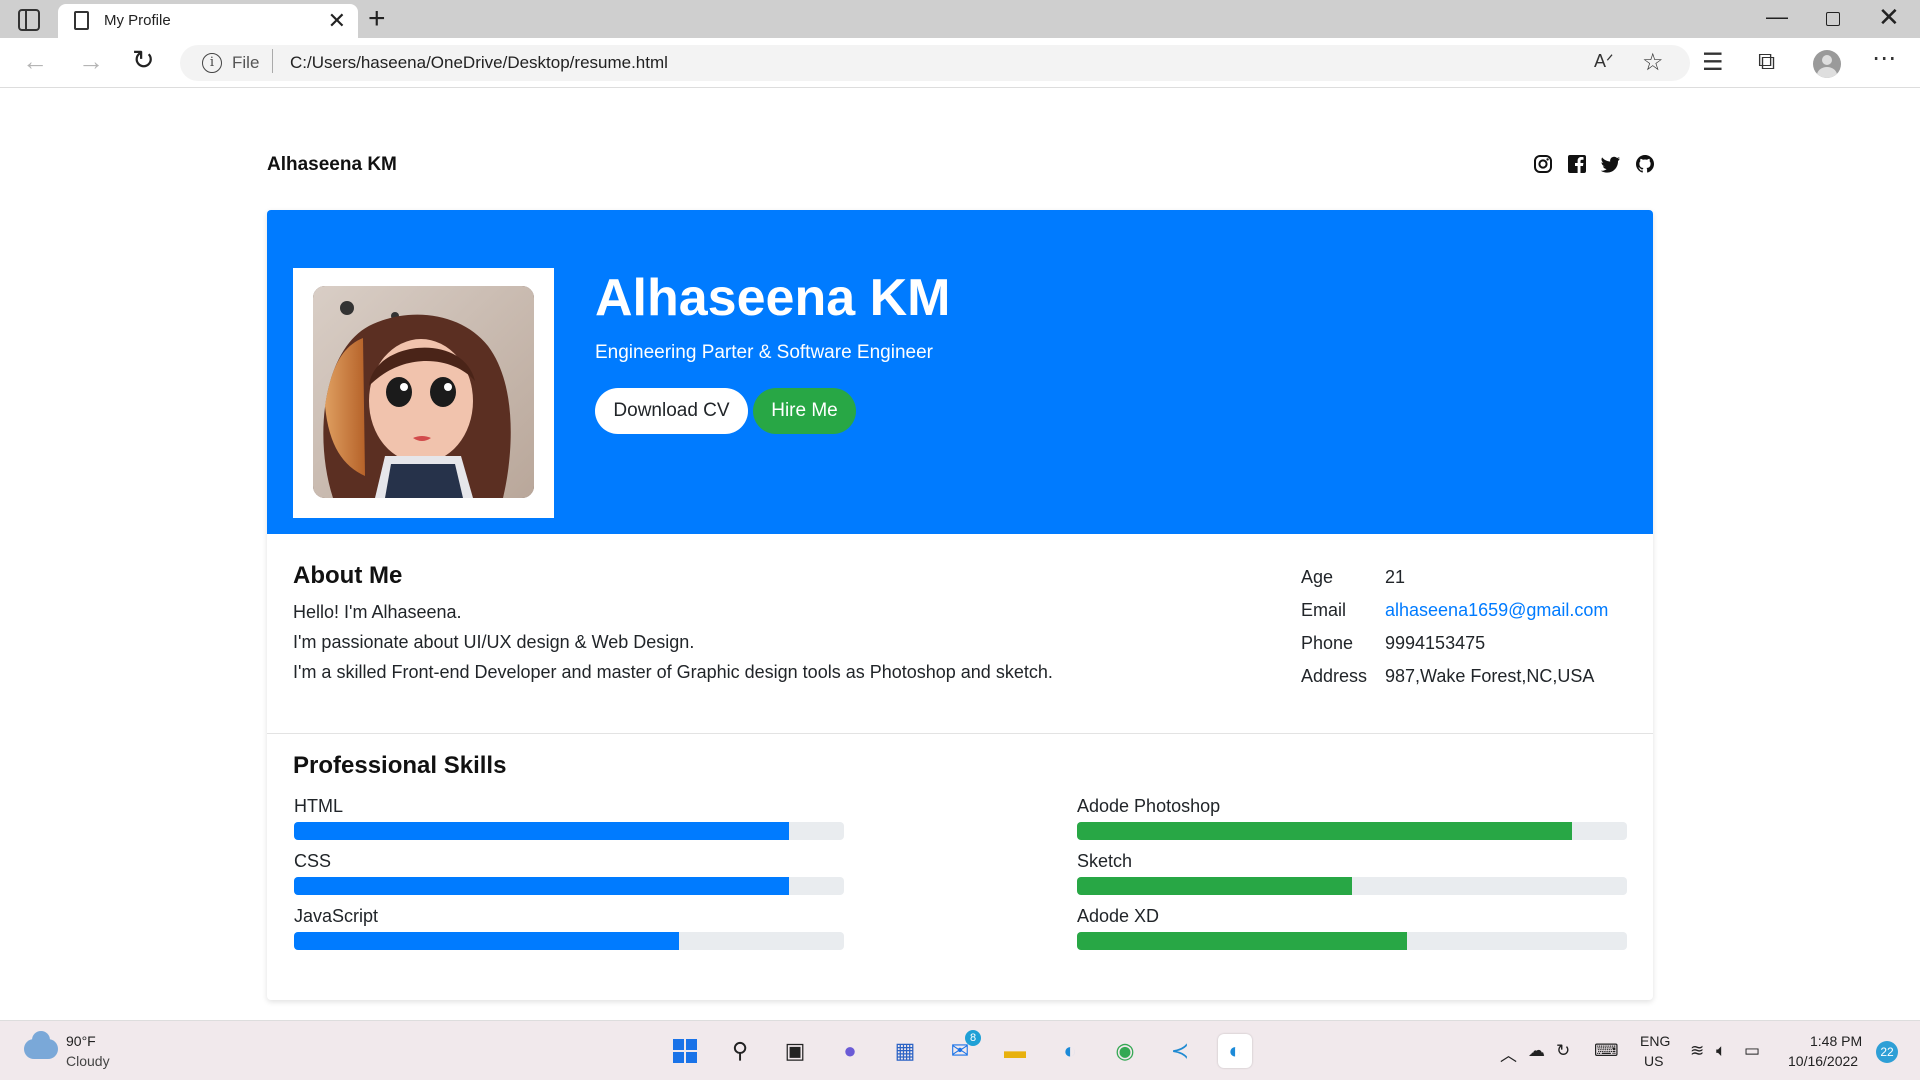  Describe the element at coordinates (568, 818) in the screenshot. I see `skill-html: HTML` at that location.